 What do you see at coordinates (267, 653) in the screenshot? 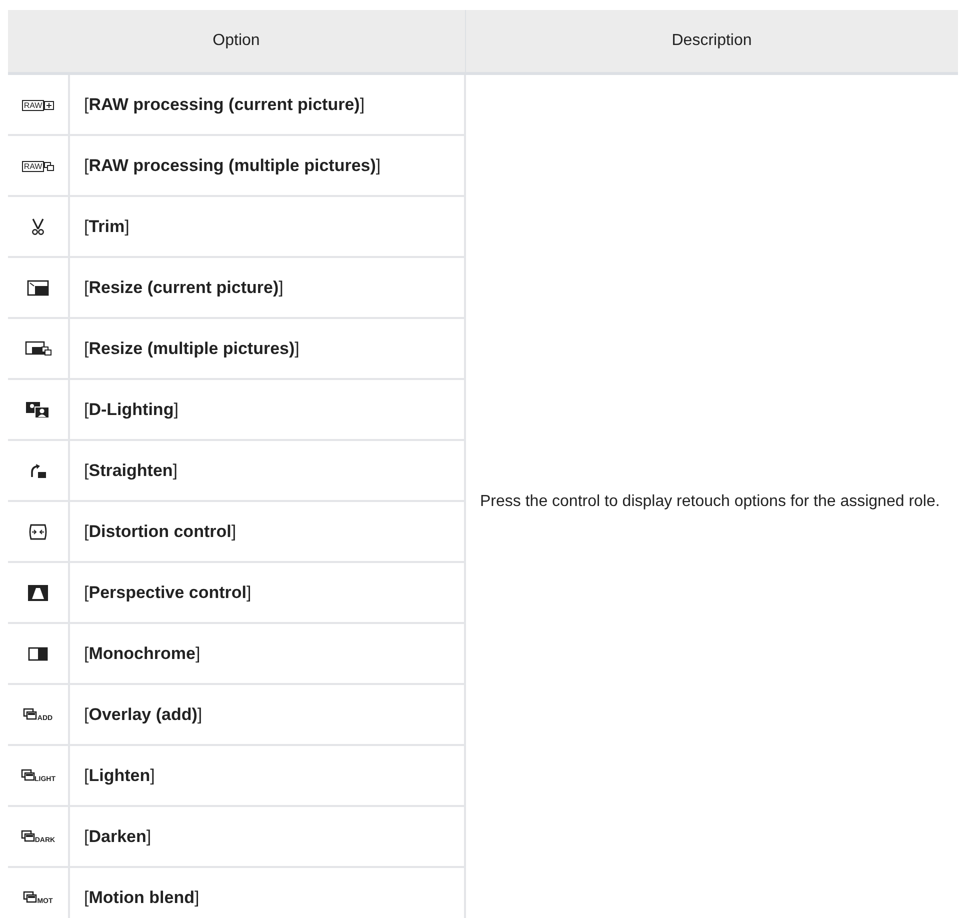
I see `option-name: [Monochrome]` at bounding box center [267, 653].